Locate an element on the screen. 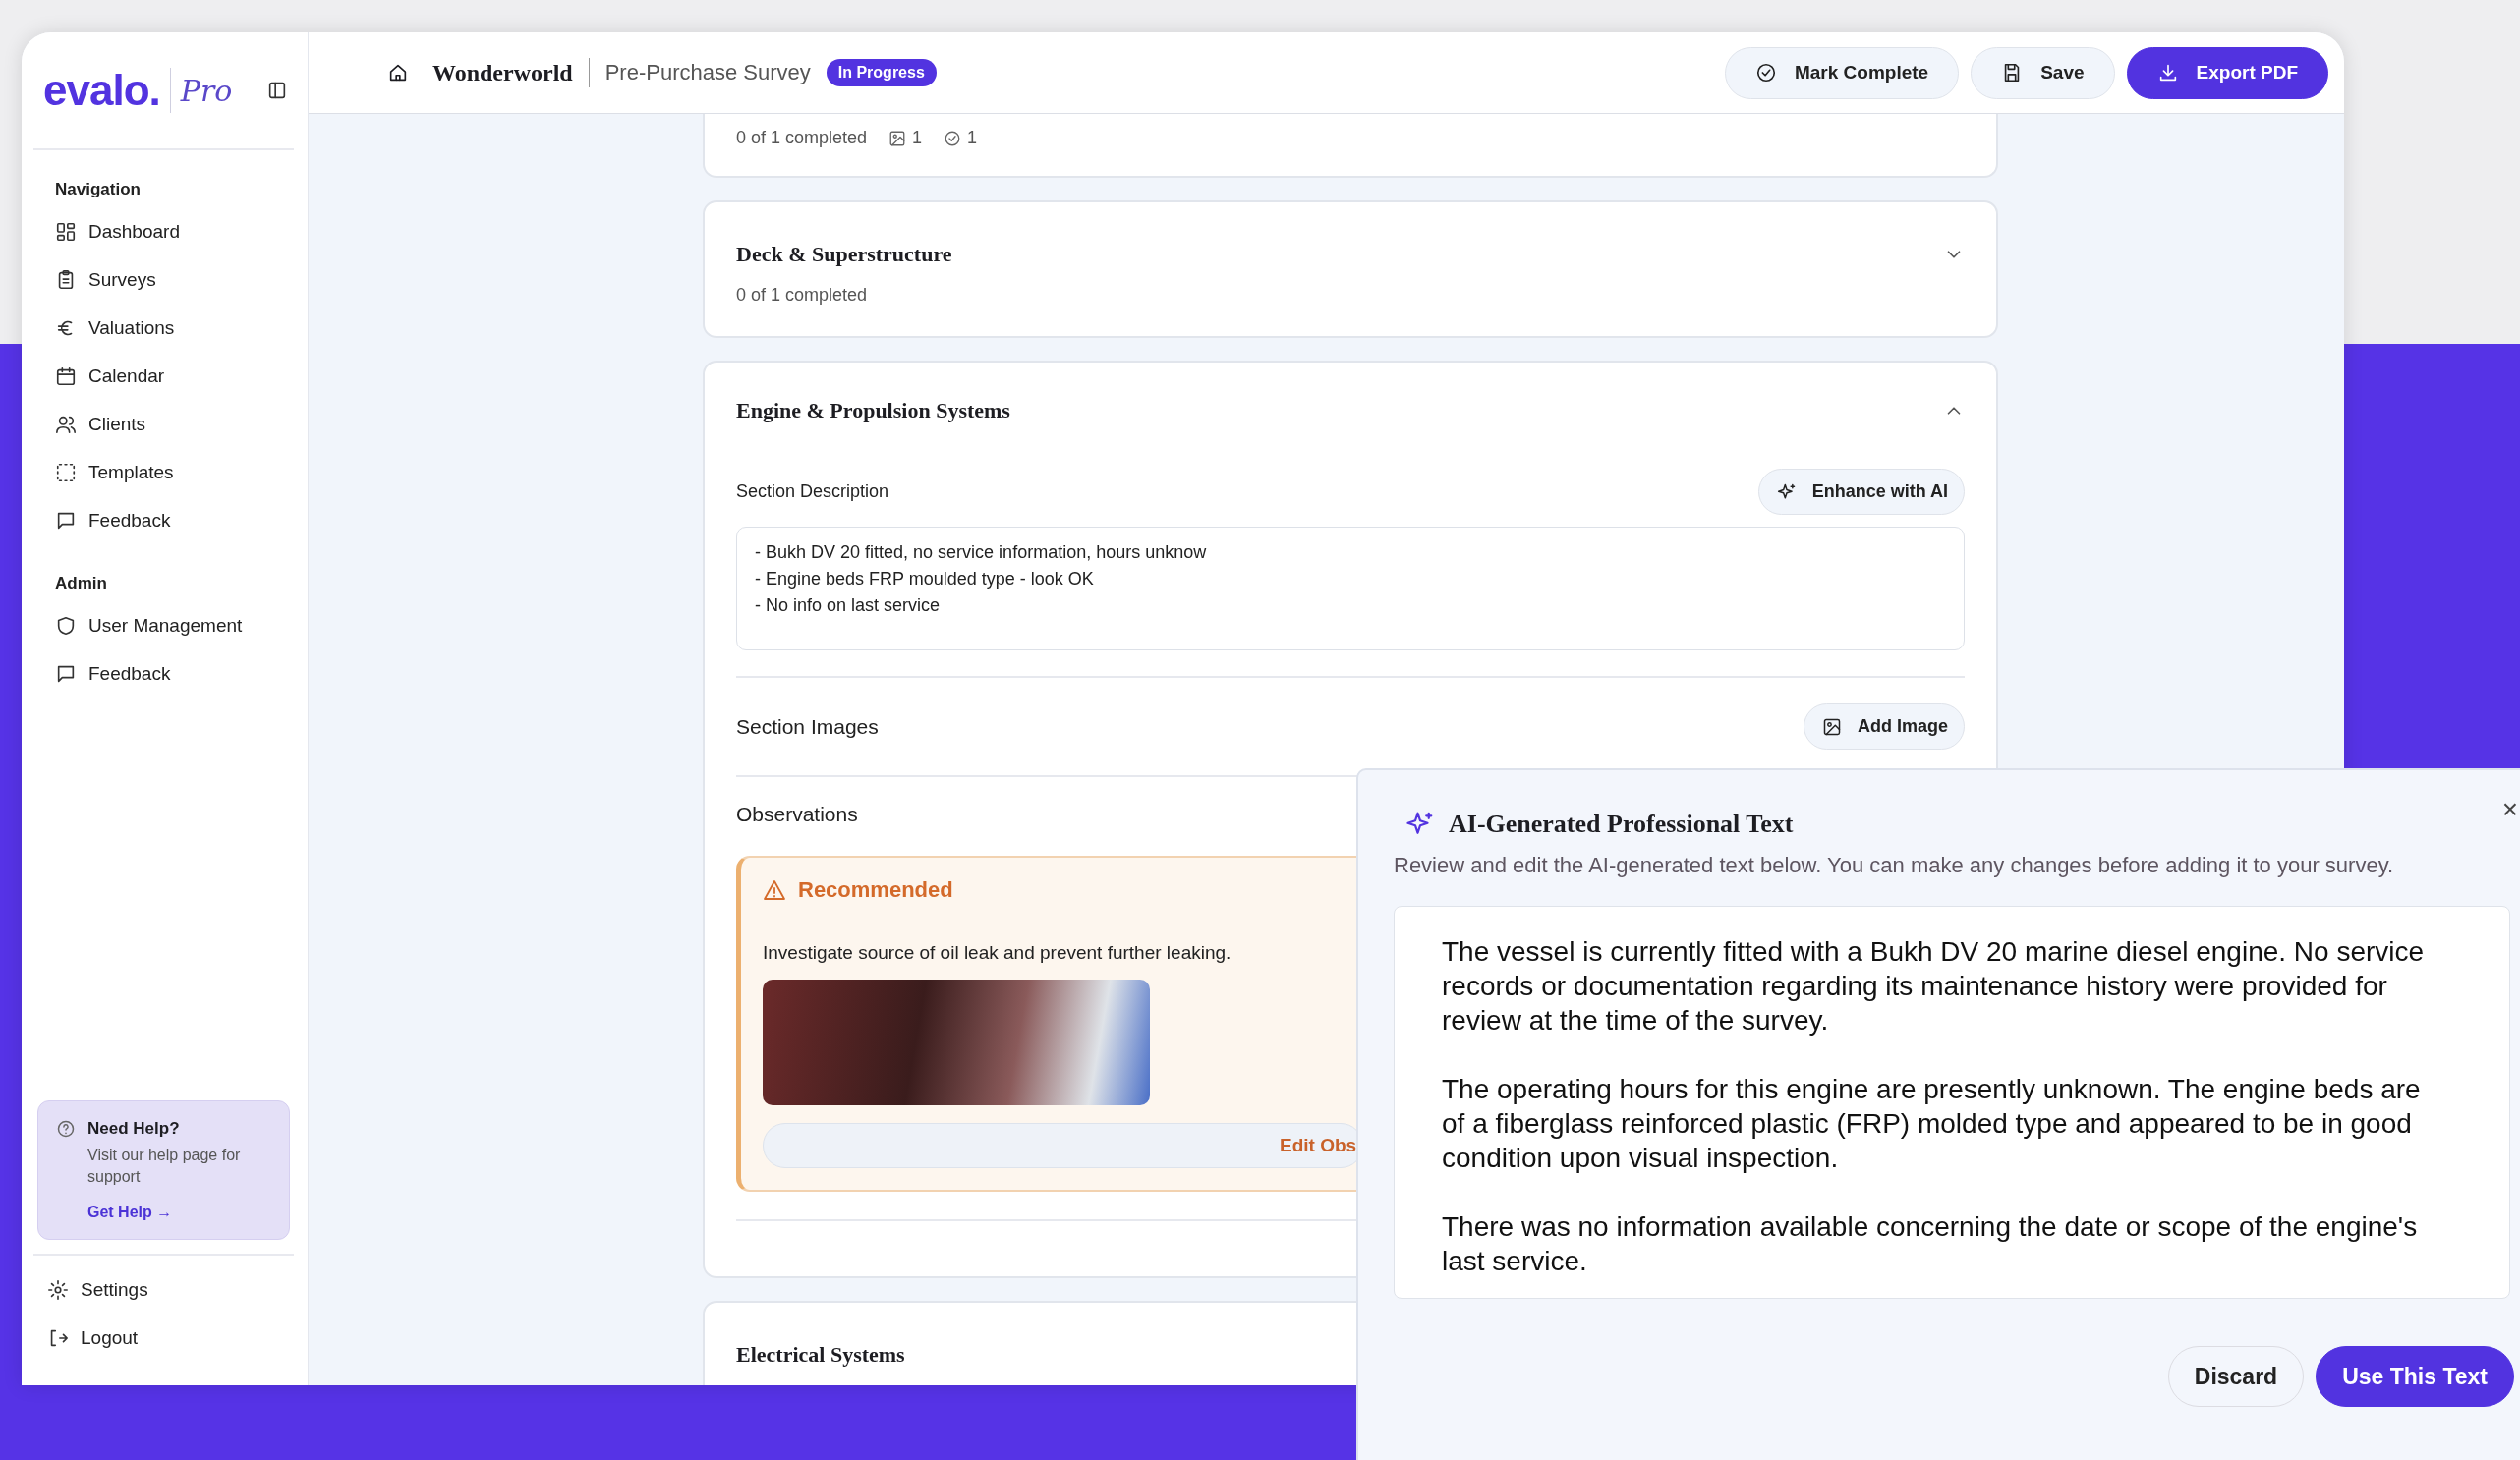 Image resolution: width=2520 pixels, height=1460 pixels. section-label: Section Images is located at coordinates (807, 726).